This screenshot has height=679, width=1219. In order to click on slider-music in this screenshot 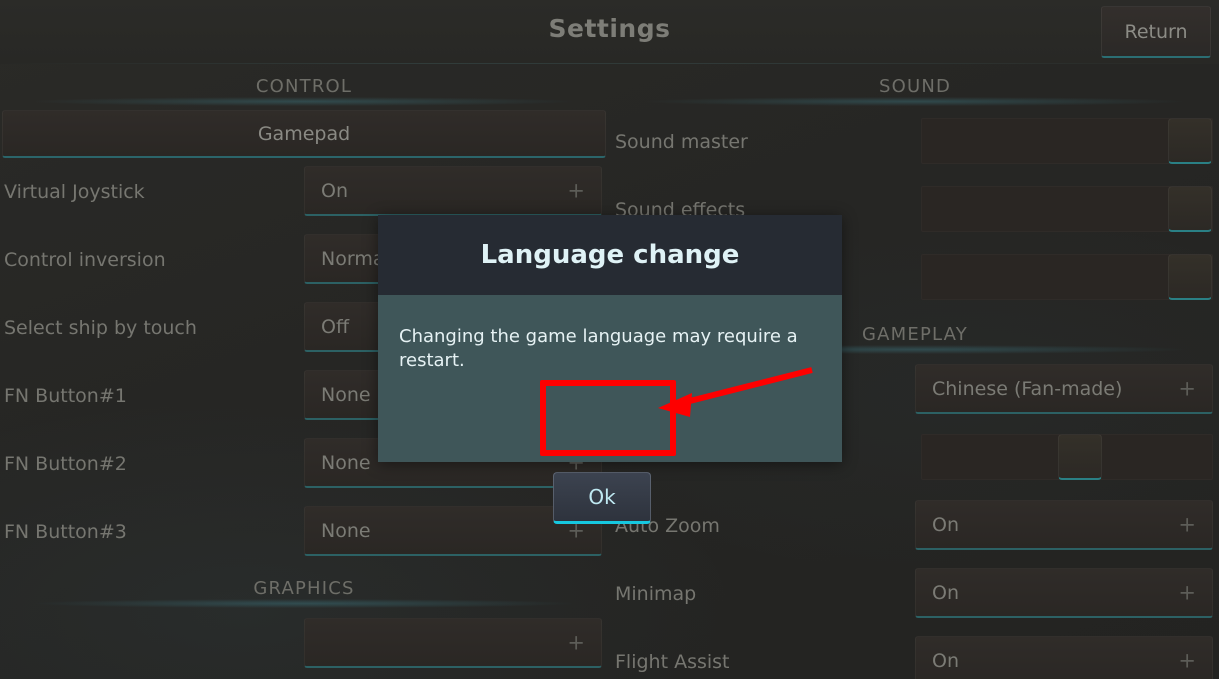, I will do `click(1067, 277)`.